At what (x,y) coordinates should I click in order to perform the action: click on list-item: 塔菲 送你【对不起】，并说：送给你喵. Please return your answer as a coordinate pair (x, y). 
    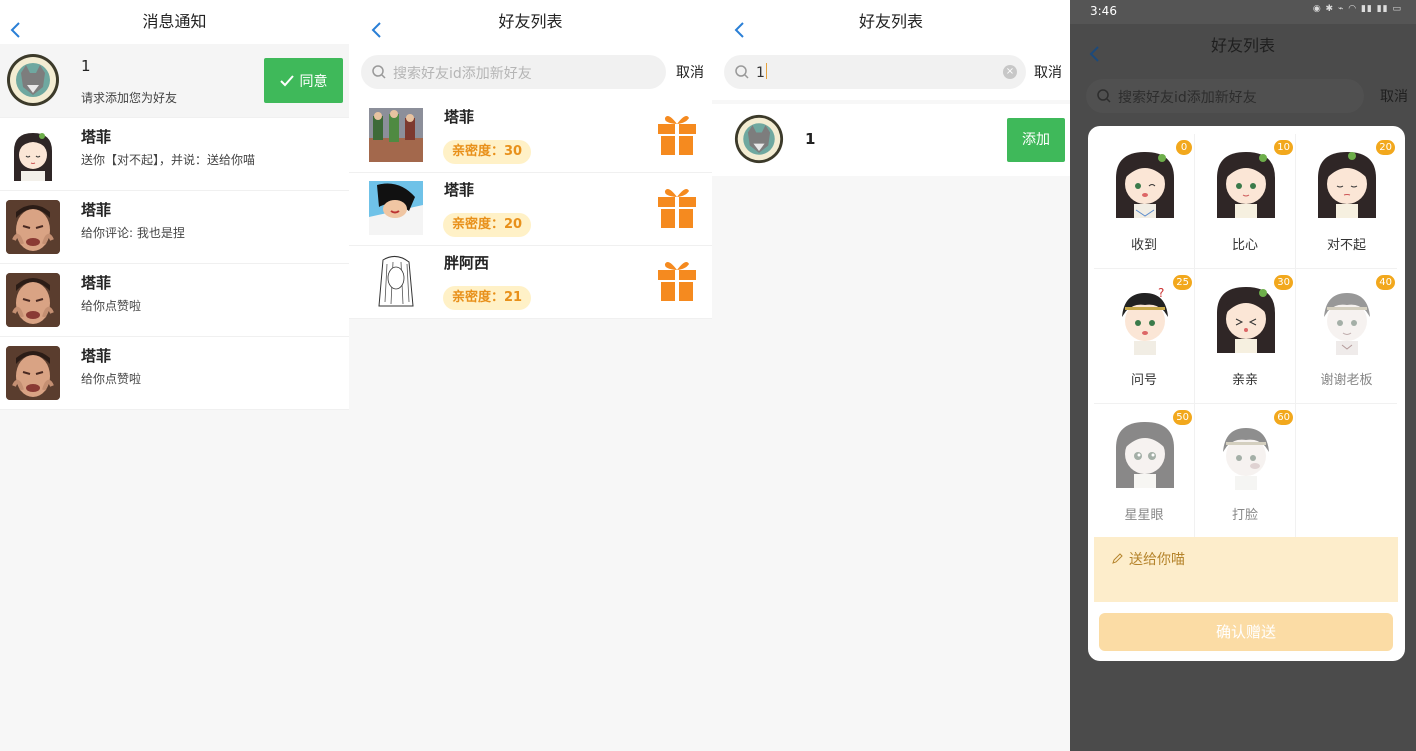
    Looking at the image, I should click on (174, 154).